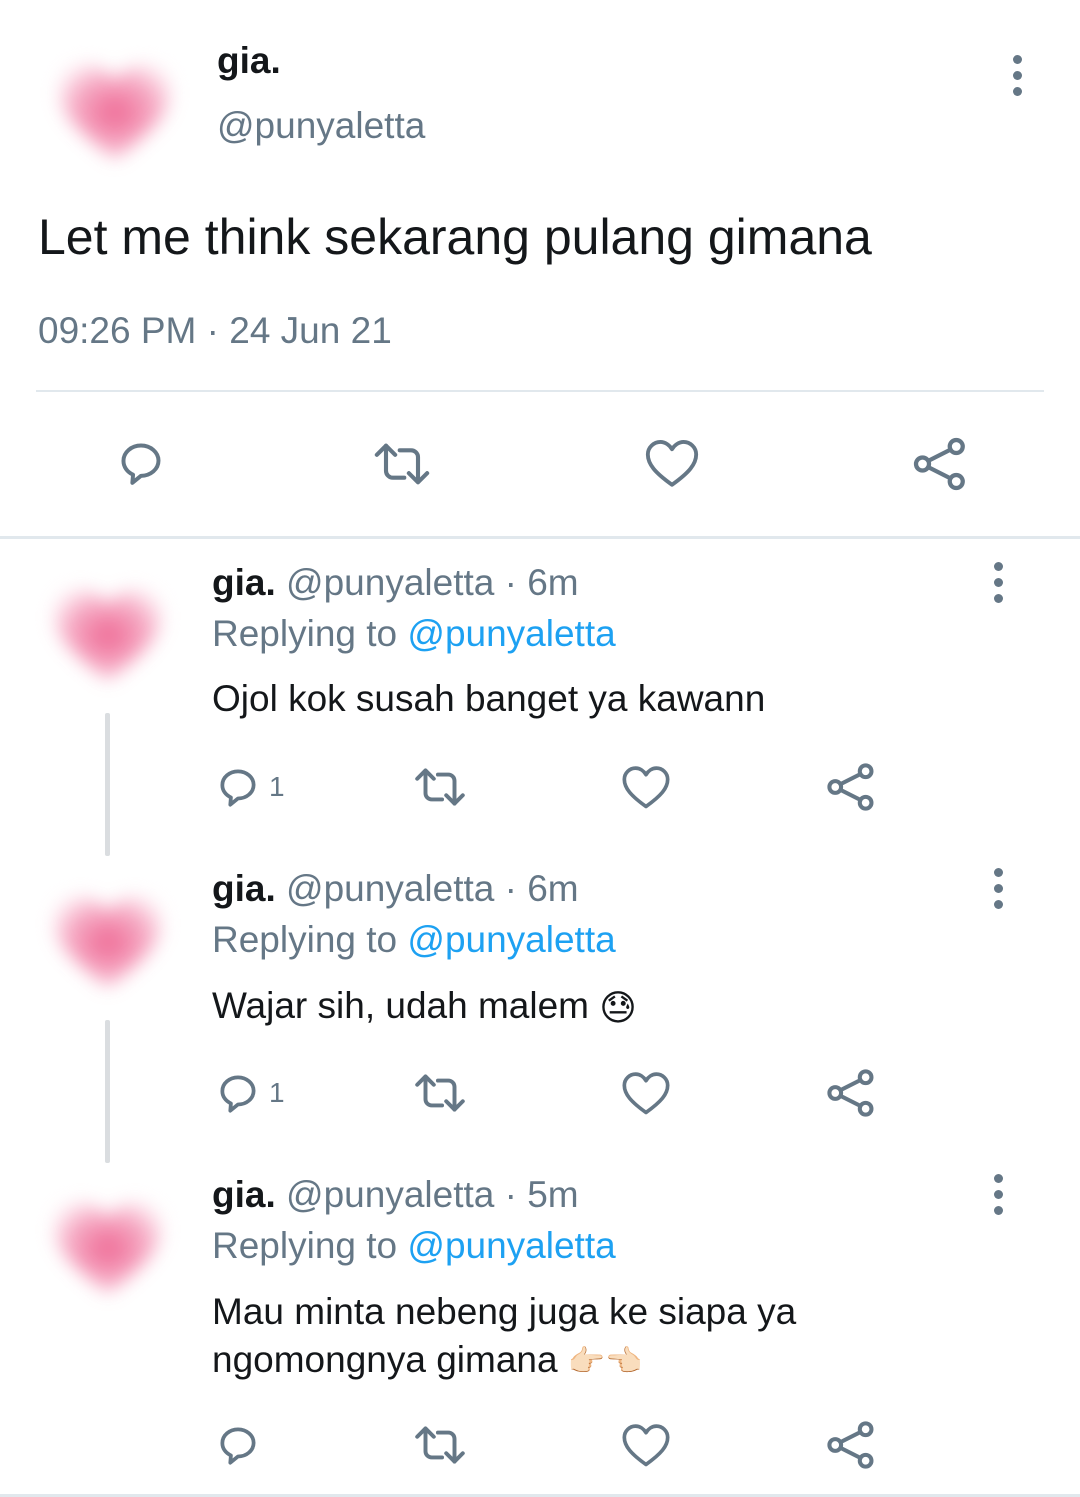  I want to click on reply-3-reply-button, so click(241, 1445).